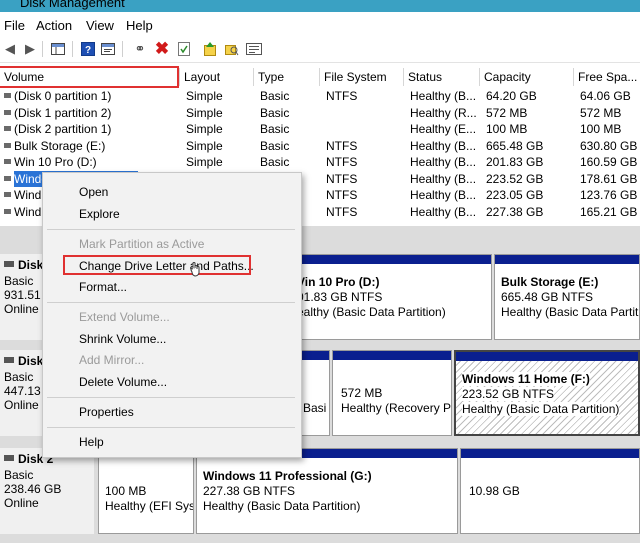 Image resolution: width=640 pixels, height=543 pixels. What do you see at coordinates (515, 145) in the screenshot?
I see `cell-capacity: 665.48 GB` at bounding box center [515, 145].